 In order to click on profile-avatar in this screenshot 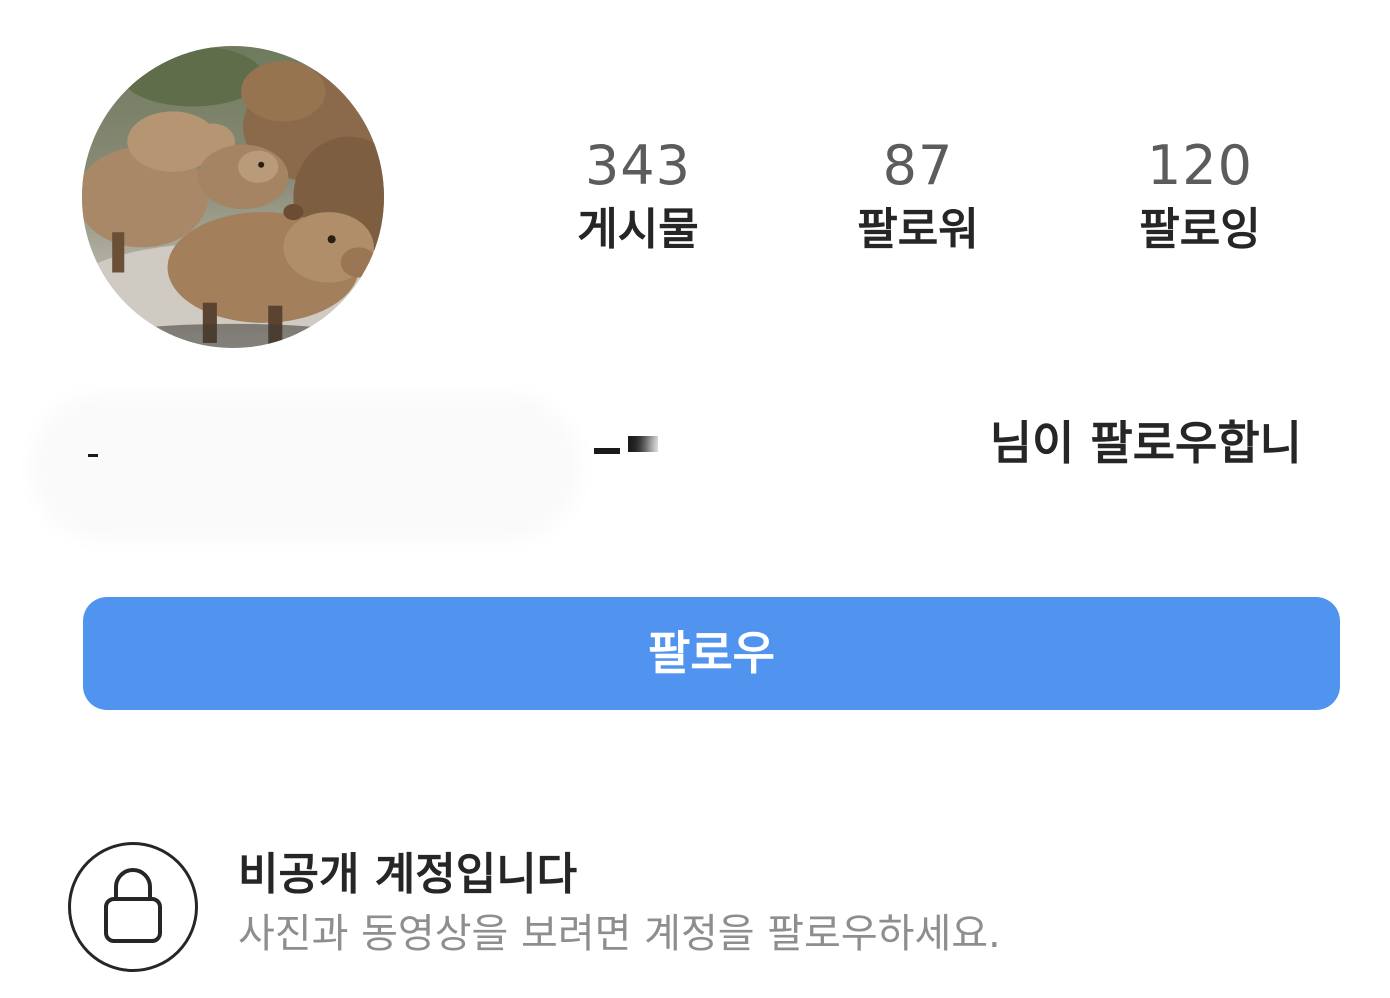, I will do `click(233, 197)`.